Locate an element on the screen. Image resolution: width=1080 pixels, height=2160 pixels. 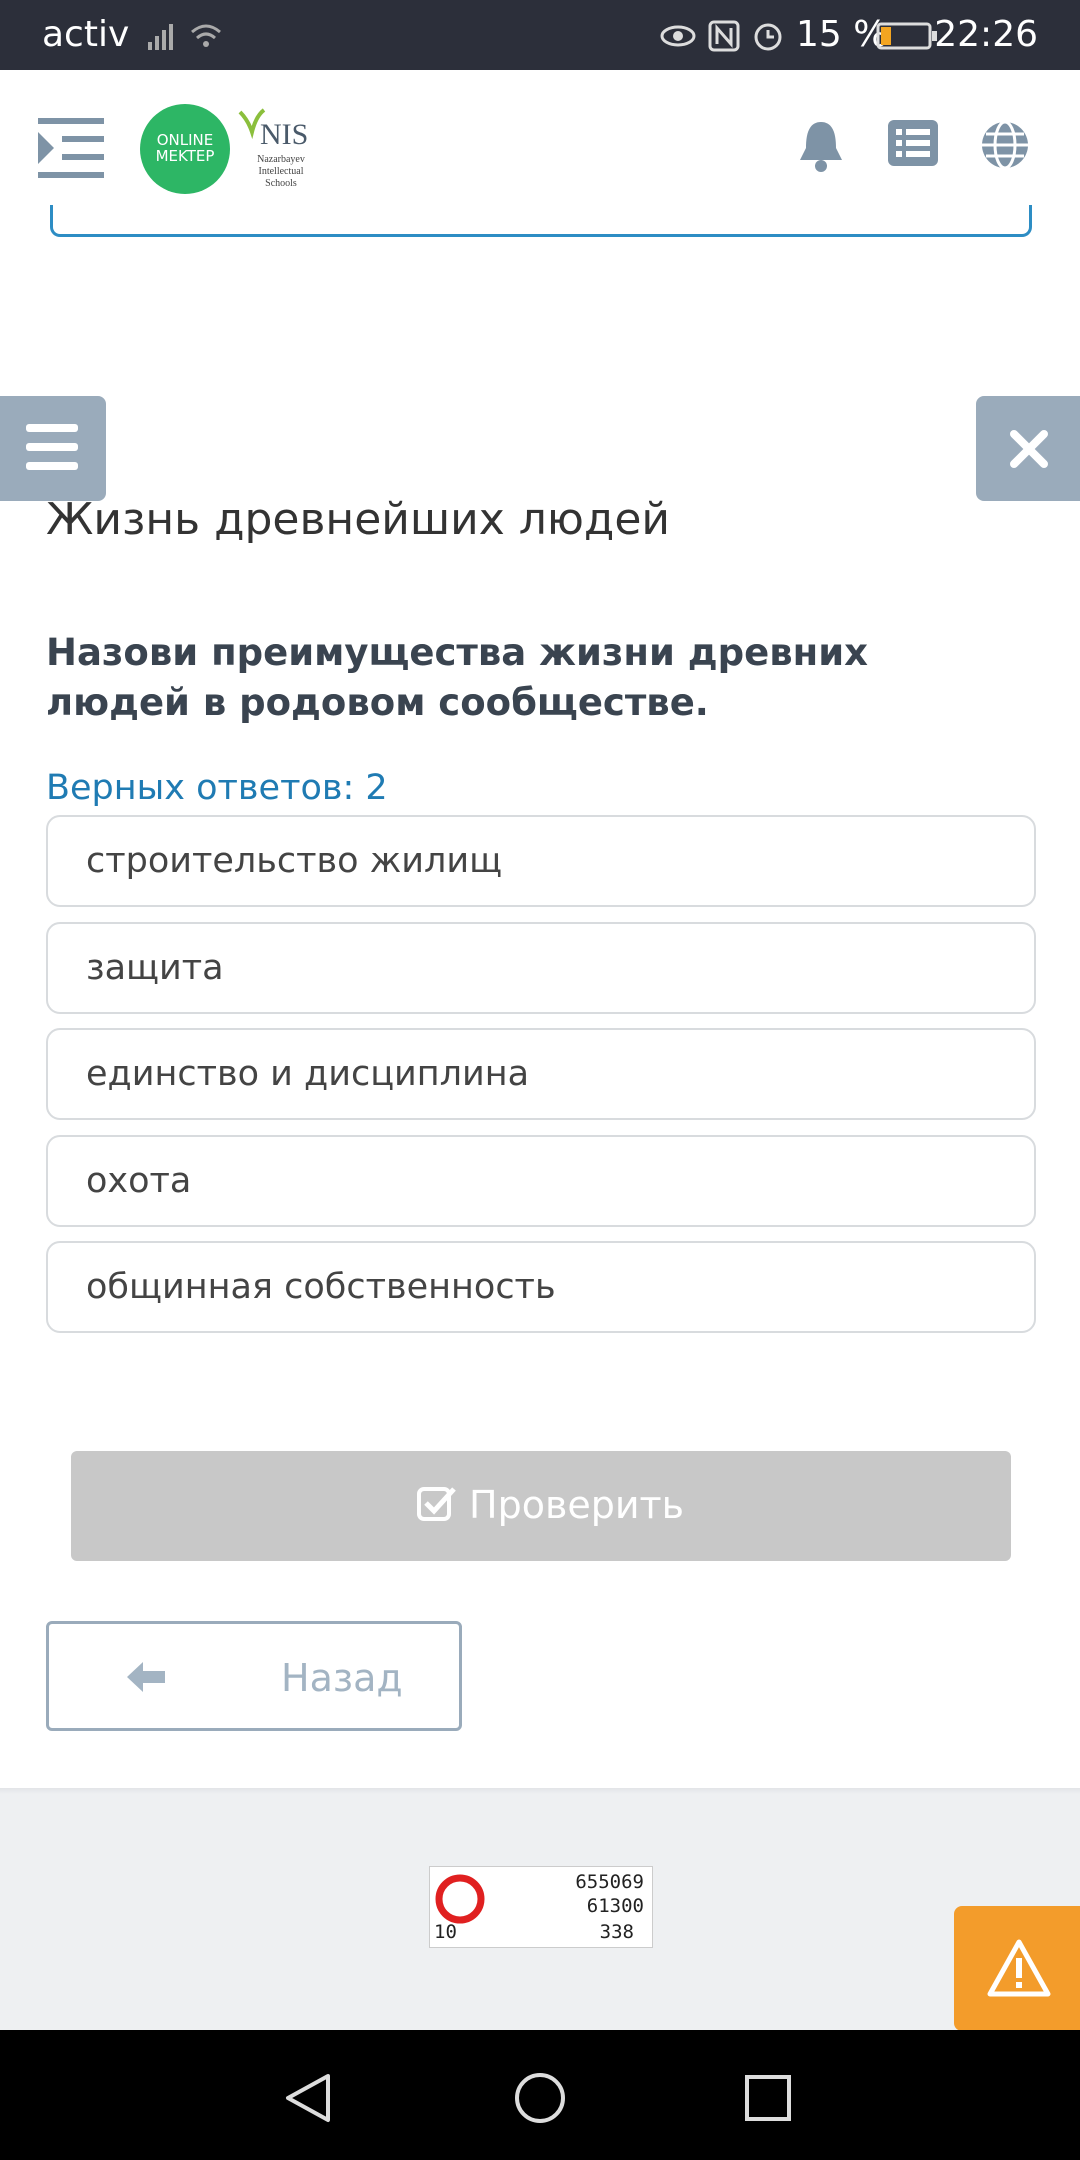
nis-text: NIS is located at coordinates (284, 134).